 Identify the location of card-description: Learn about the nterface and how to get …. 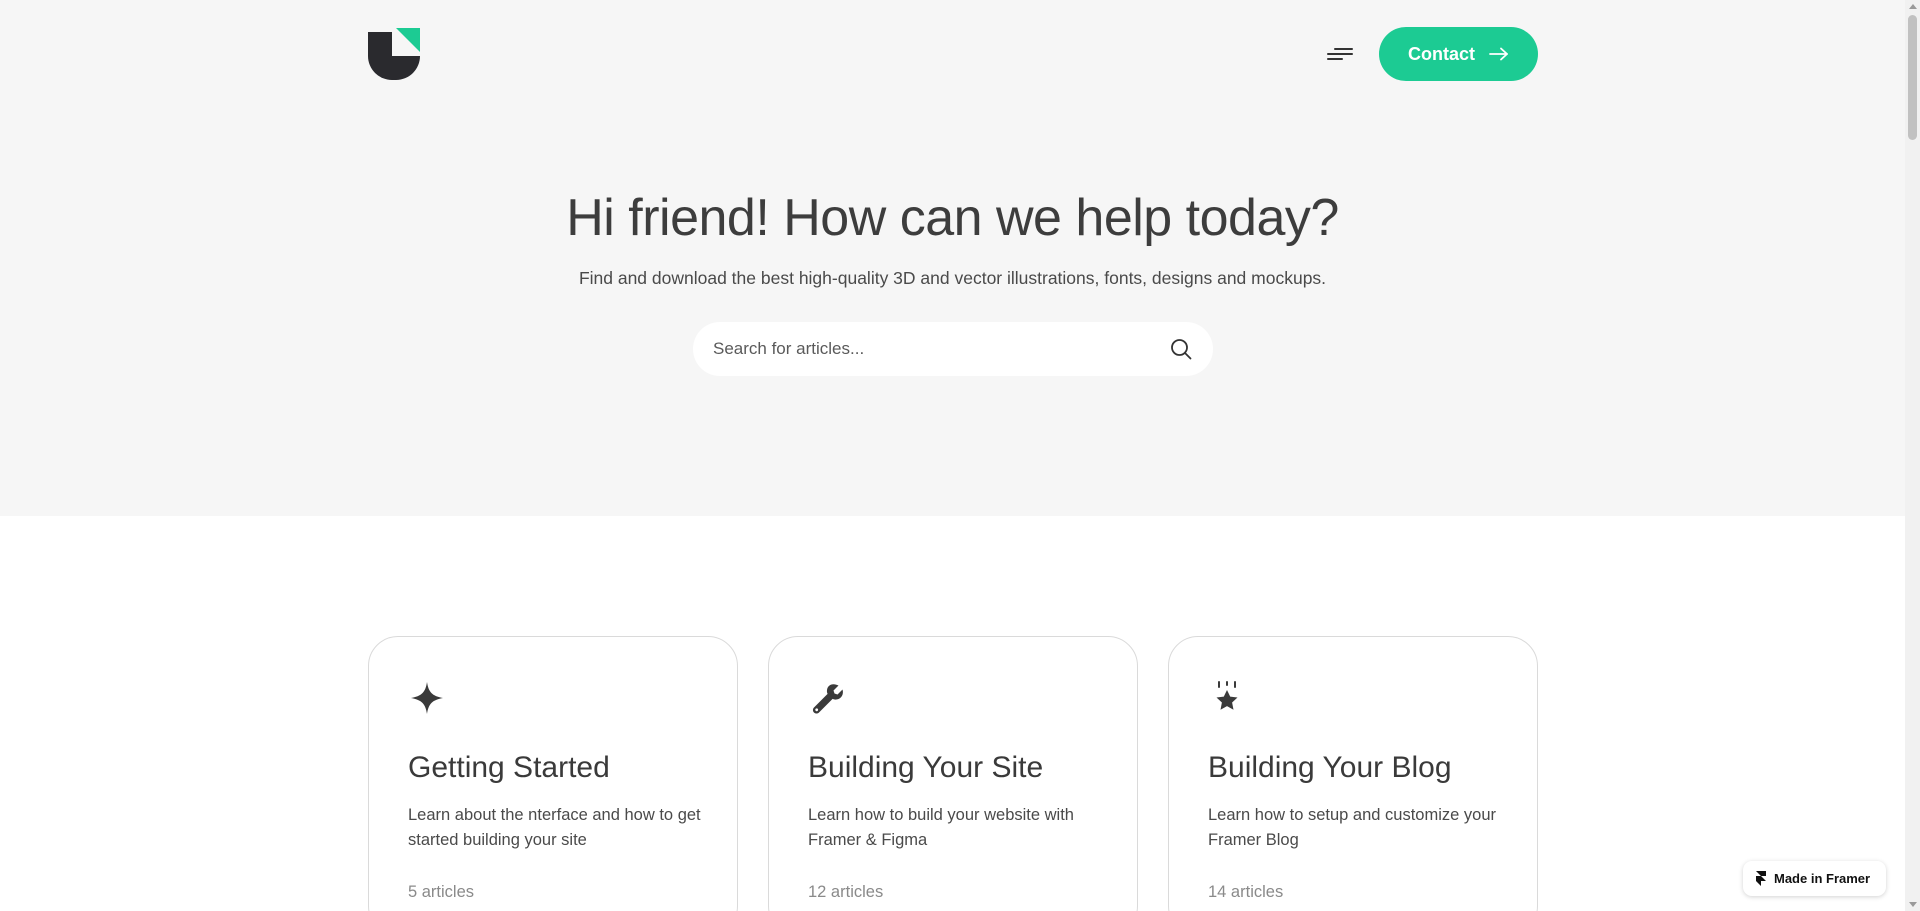
(554, 827).